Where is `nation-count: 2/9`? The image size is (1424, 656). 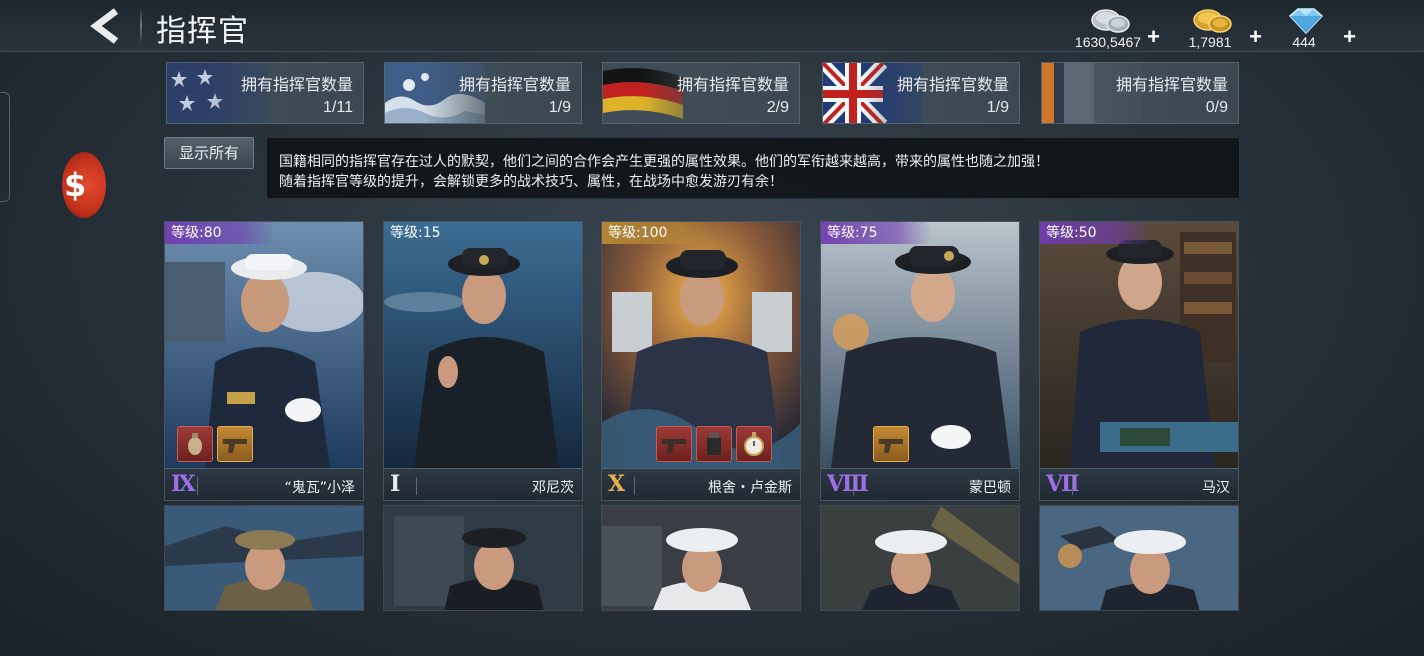
nation-count: 2/9 is located at coordinates (777, 107).